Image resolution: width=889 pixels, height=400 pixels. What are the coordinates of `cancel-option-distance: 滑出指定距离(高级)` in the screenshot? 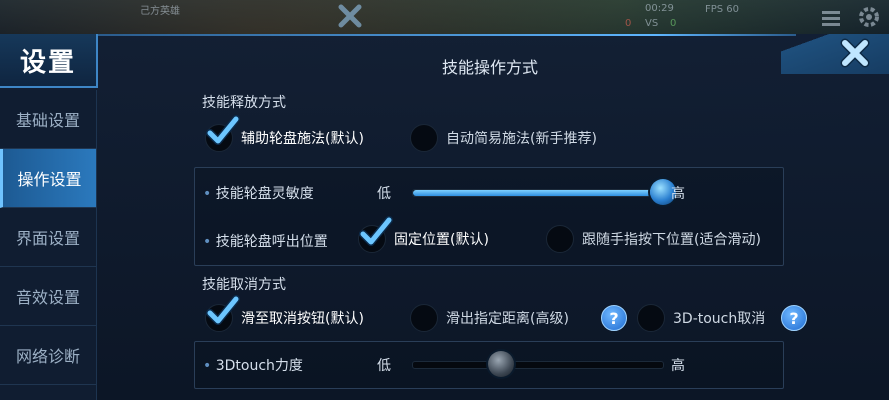 It's located at (489, 318).